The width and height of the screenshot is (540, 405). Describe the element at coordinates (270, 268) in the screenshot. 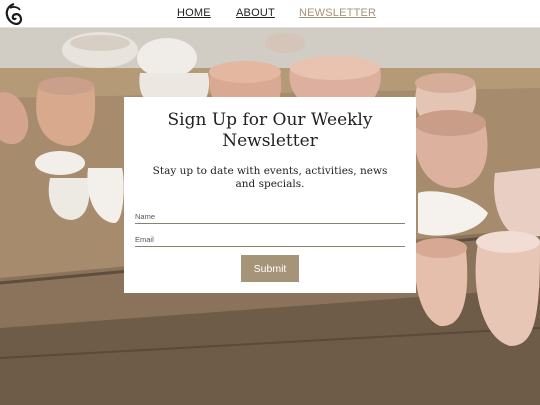

I see `submit-button: Submit` at that location.